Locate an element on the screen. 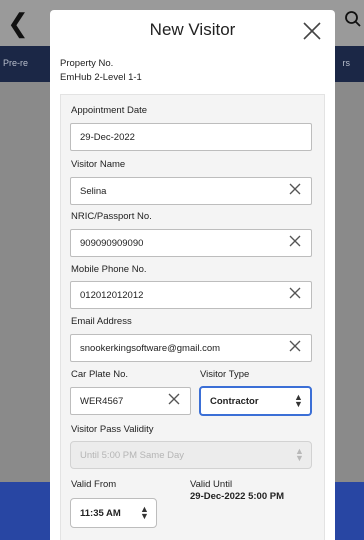  valid-from-label: Valid From is located at coordinates (94, 484).